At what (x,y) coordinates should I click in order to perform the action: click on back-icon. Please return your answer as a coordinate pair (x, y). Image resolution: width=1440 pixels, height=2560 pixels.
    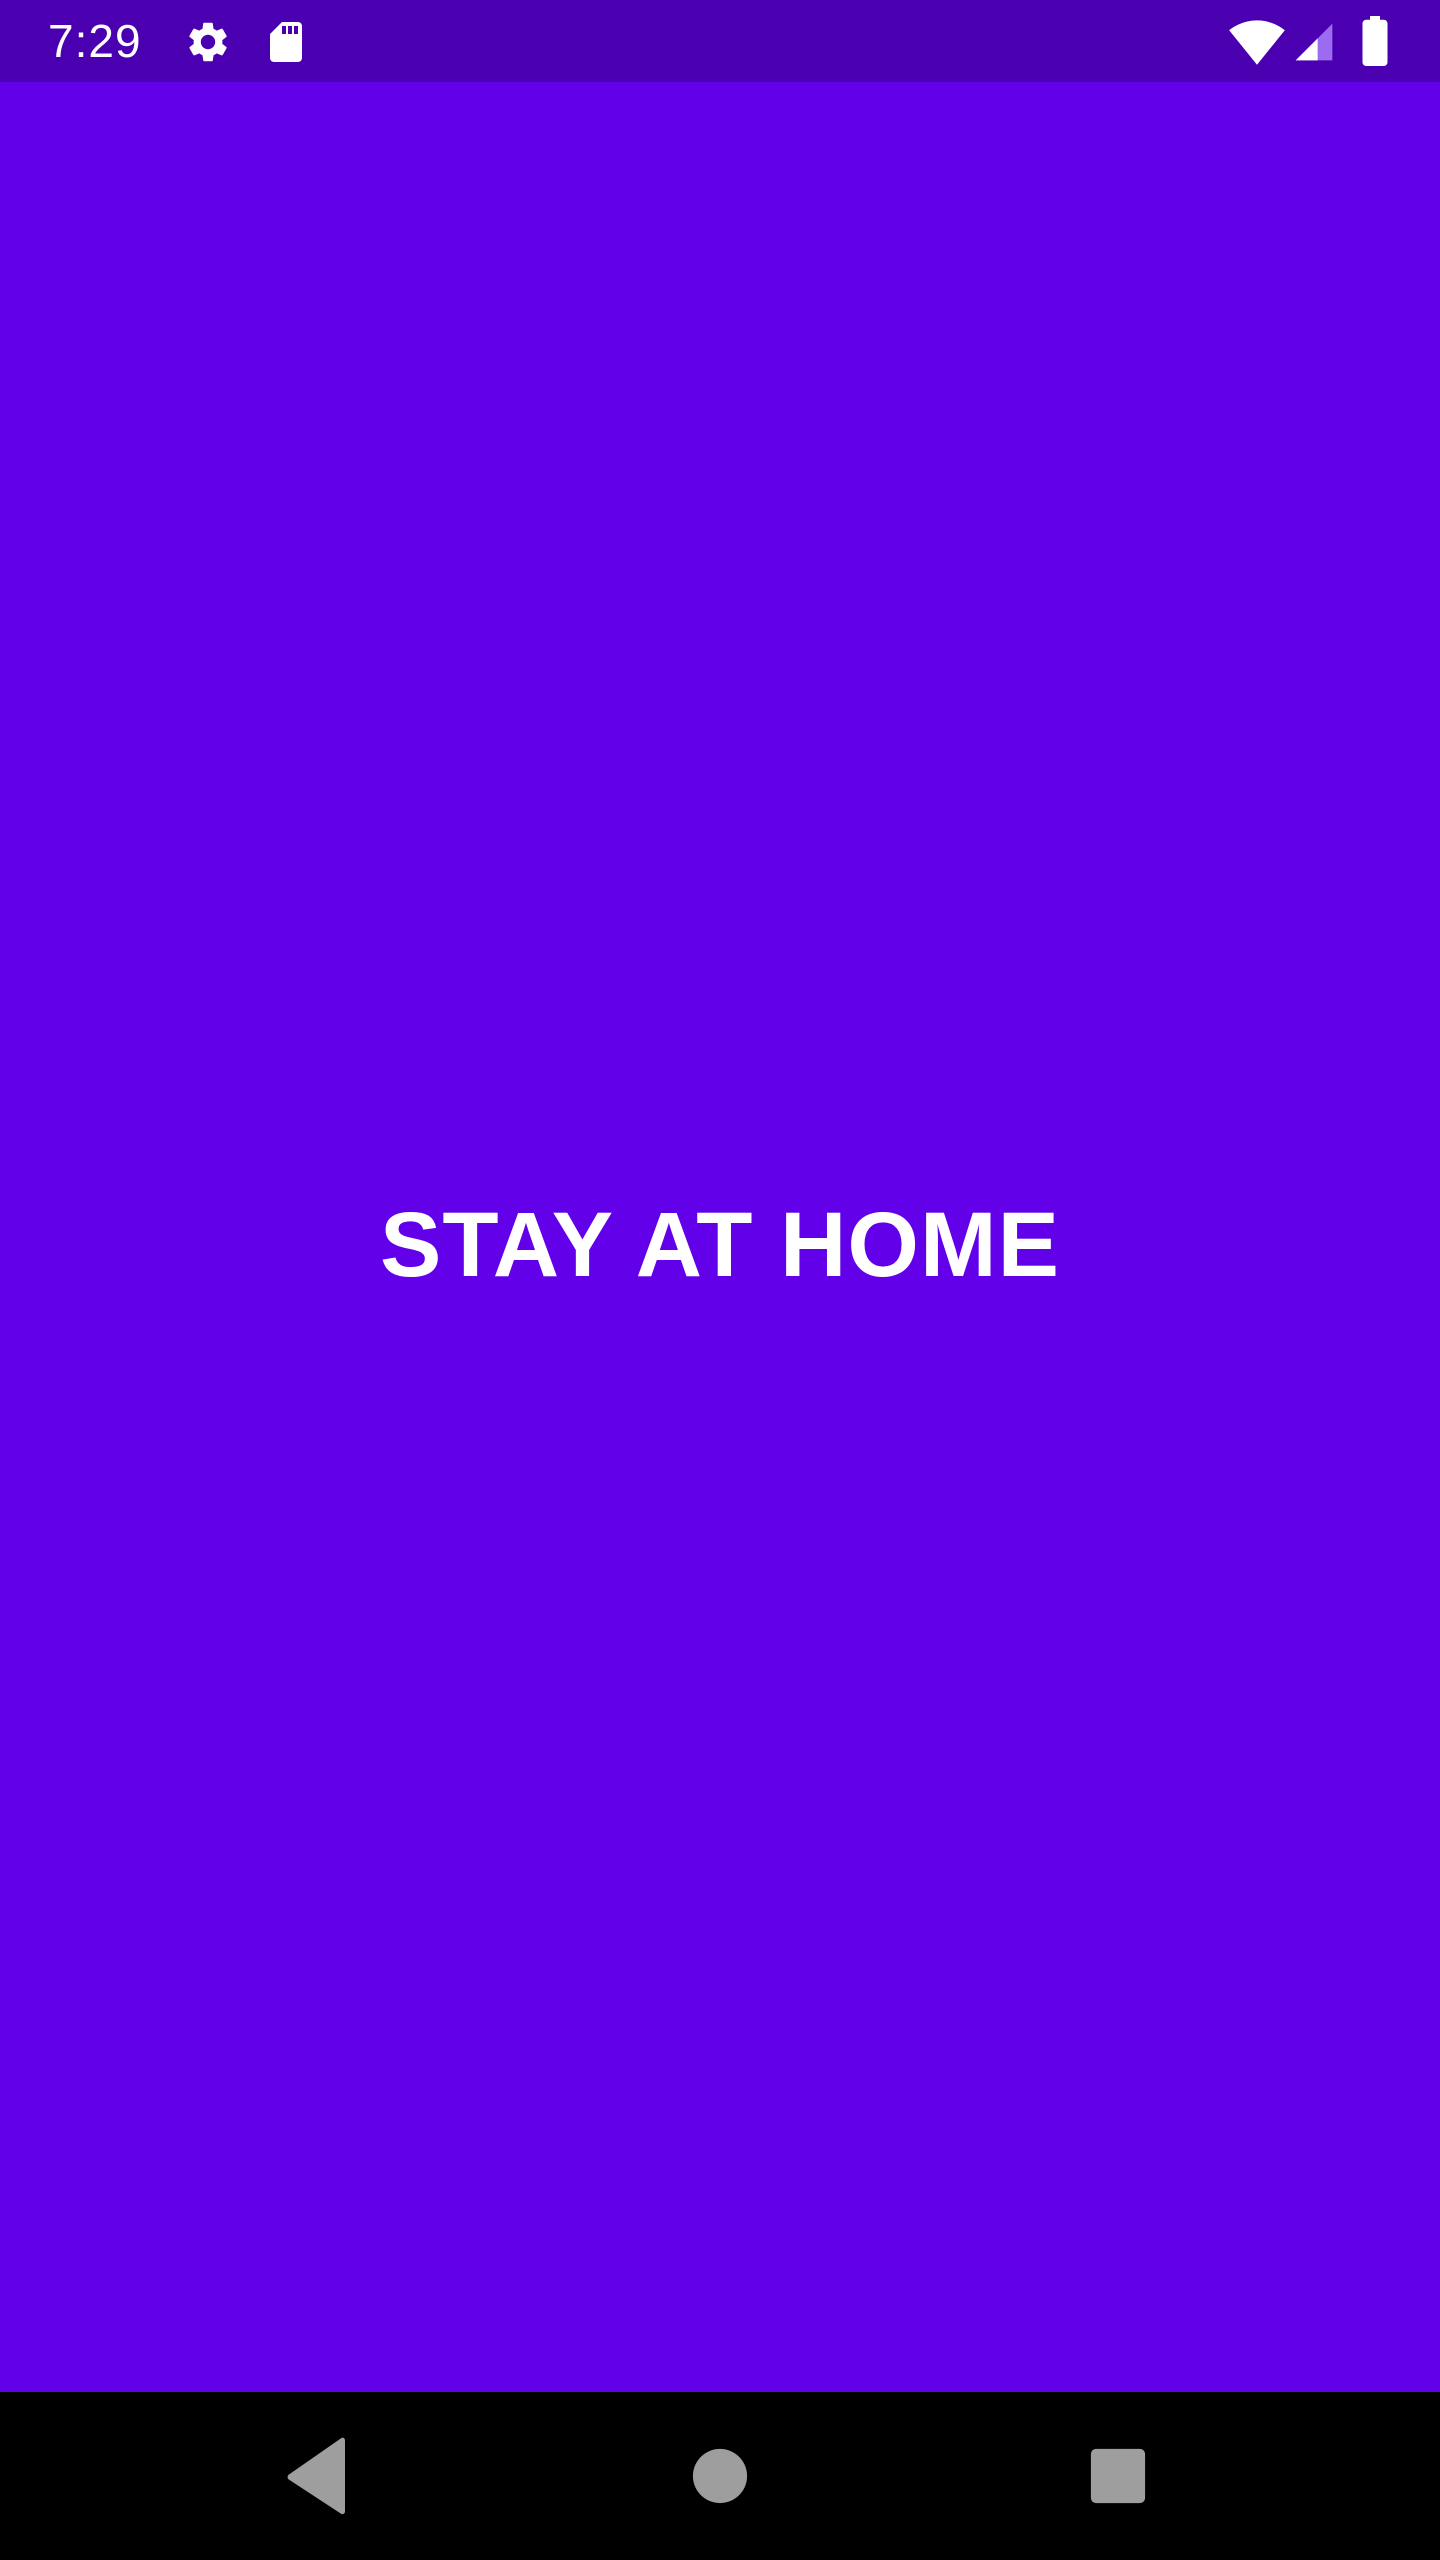
    Looking at the image, I should click on (320, 2476).